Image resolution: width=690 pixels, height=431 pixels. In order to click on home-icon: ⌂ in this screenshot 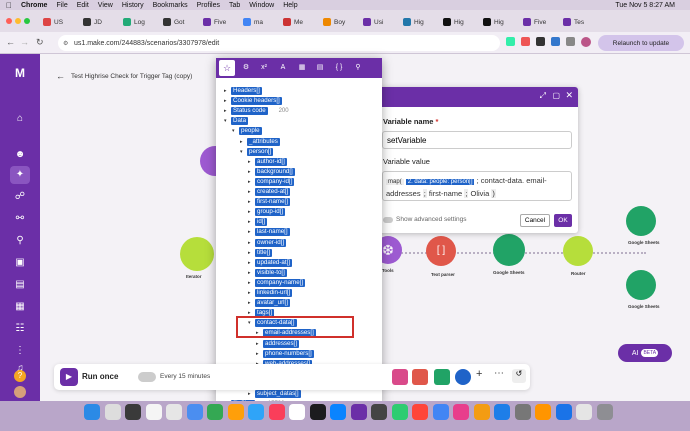, I will do `click(20, 119)`.